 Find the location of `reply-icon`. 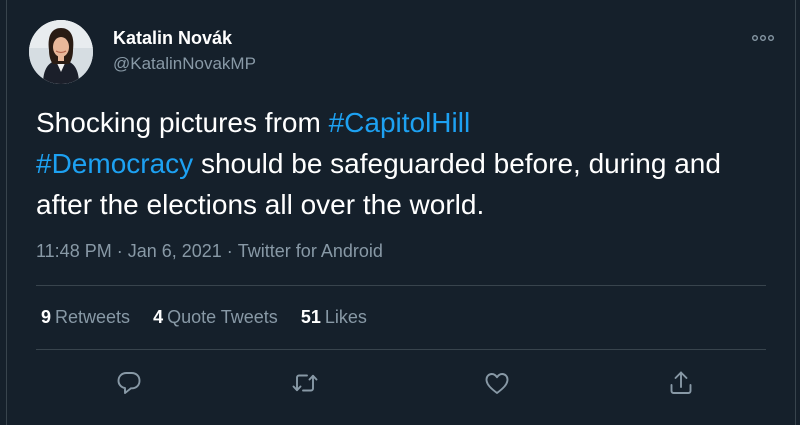

reply-icon is located at coordinates (129, 383).